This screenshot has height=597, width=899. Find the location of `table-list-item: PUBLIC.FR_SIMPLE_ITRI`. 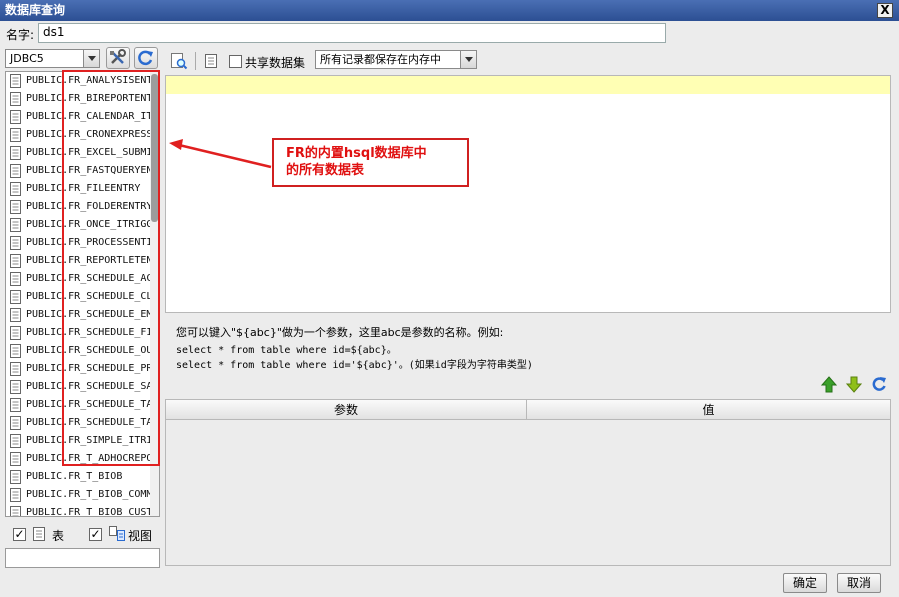

table-list-item: PUBLIC.FR_SIMPLE_ITRI is located at coordinates (82, 441).